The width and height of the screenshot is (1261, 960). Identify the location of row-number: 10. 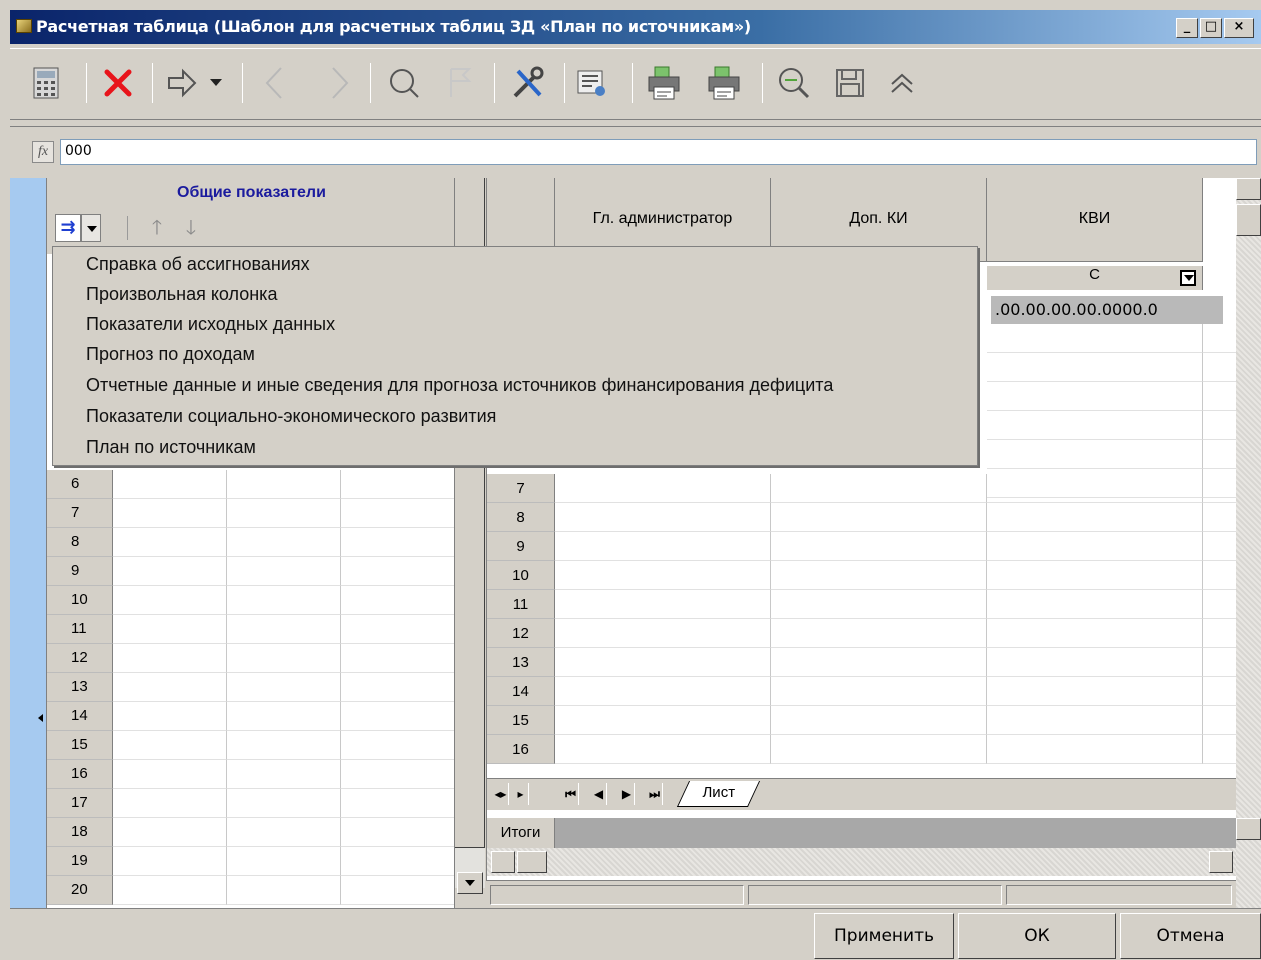
(521, 575).